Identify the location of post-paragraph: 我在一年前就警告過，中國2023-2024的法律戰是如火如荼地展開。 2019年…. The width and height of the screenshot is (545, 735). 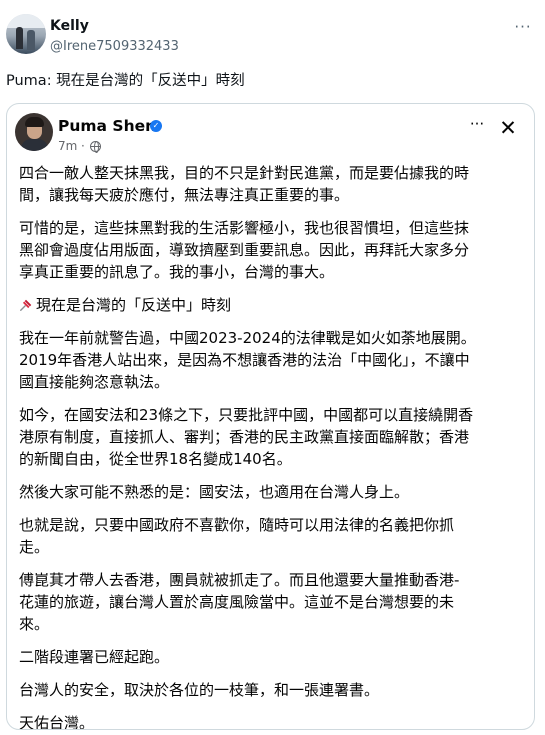
(247, 360).